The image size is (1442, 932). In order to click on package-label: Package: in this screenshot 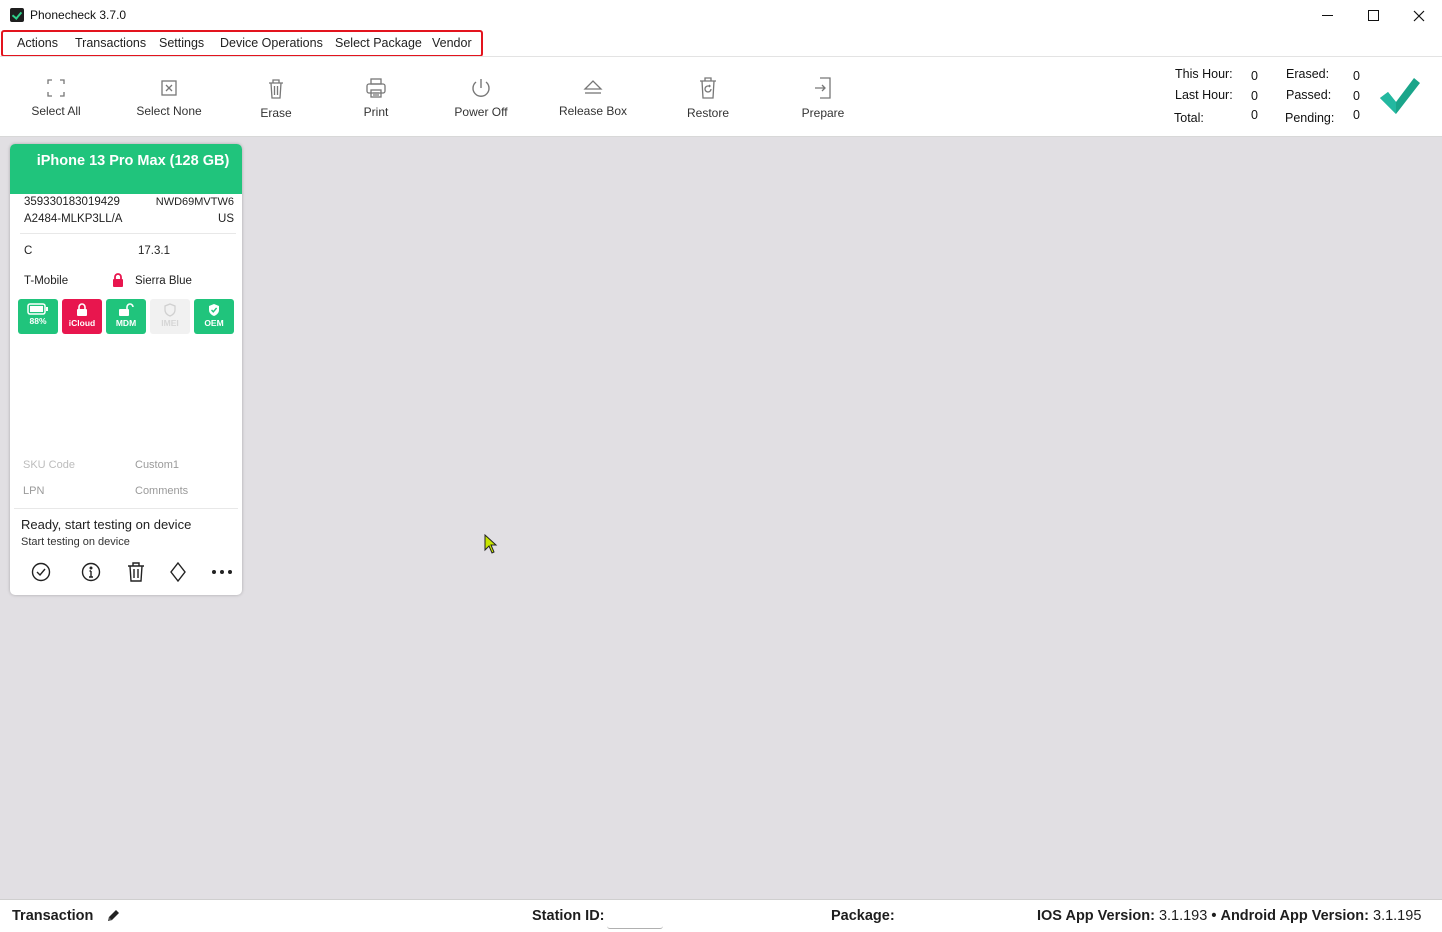, I will do `click(863, 916)`.